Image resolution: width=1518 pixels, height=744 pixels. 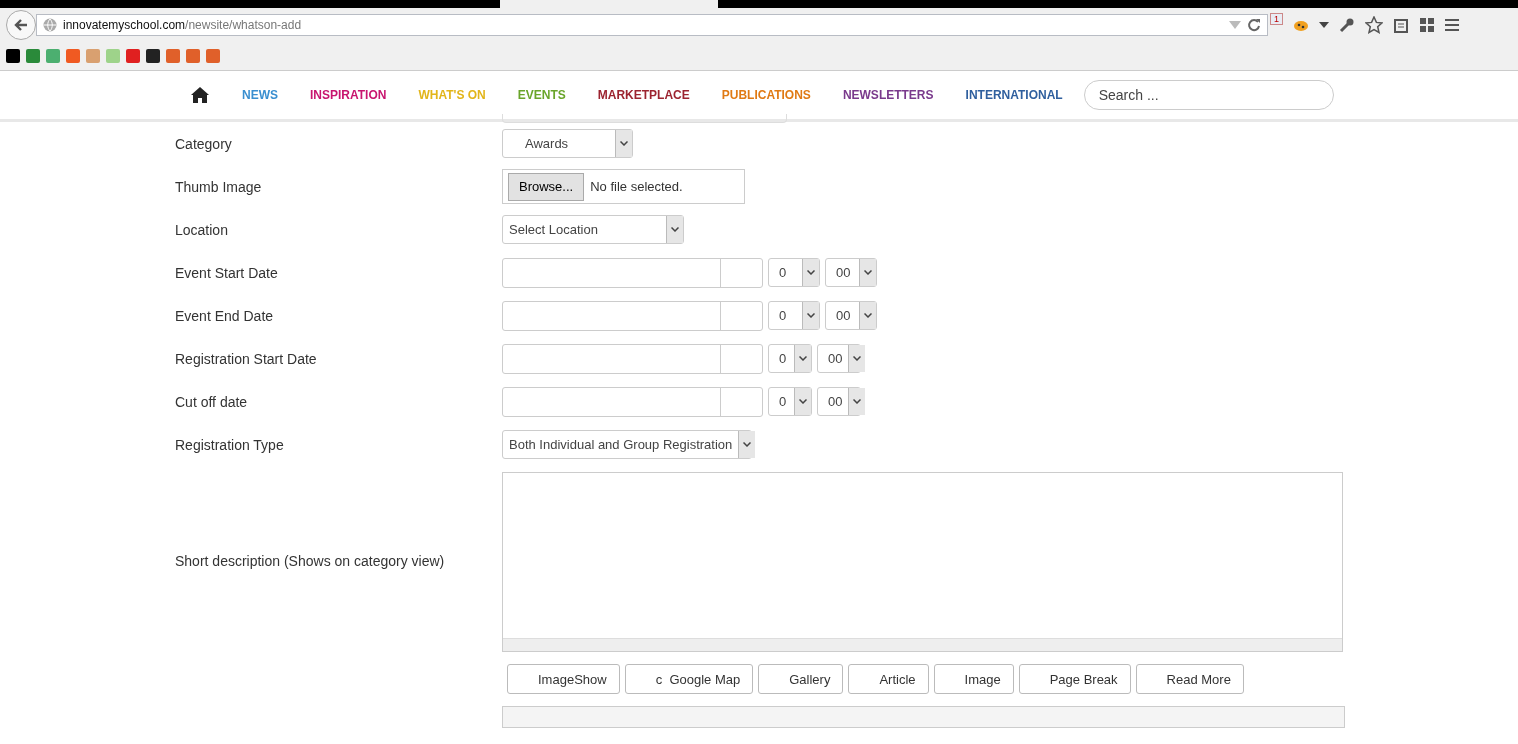 I want to click on field-label: Category, so click(x=204, y=143).